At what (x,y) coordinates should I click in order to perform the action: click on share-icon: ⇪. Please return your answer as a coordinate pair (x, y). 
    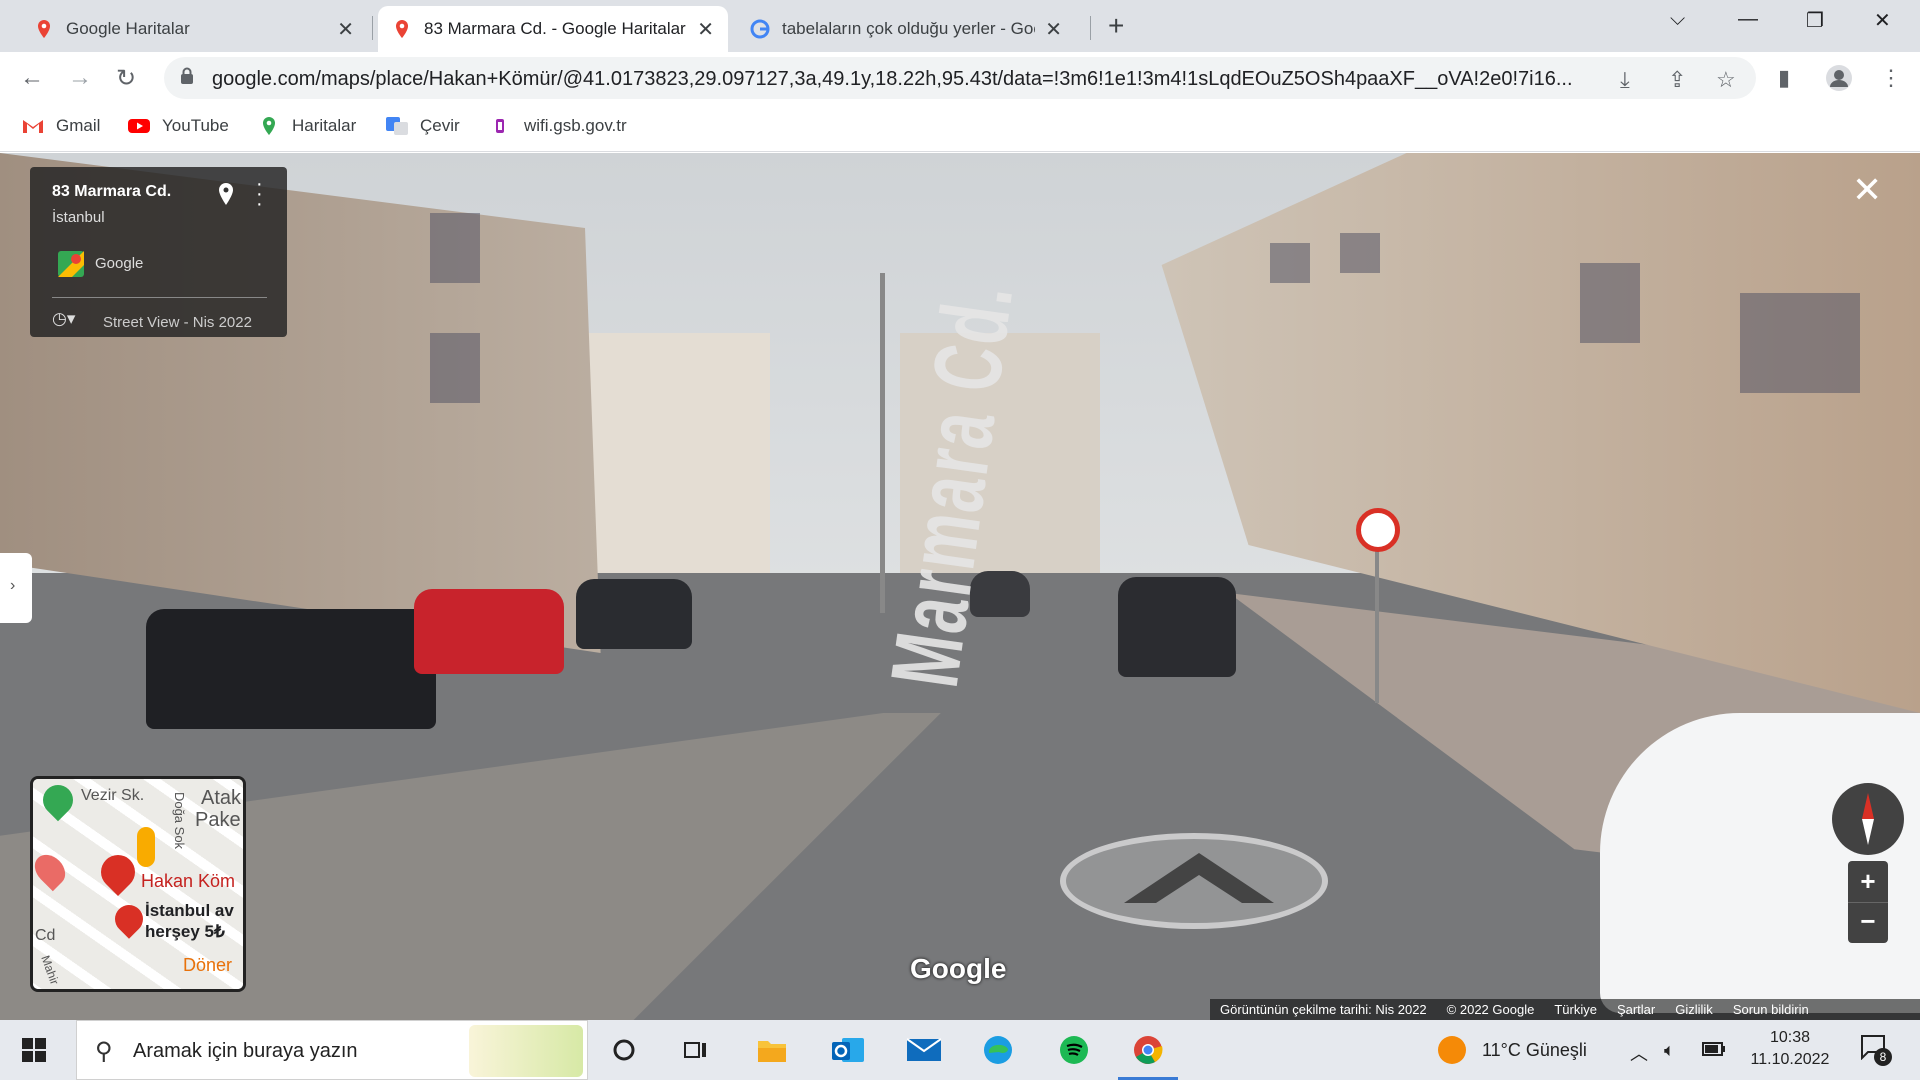
    Looking at the image, I should click on (1677, 80).